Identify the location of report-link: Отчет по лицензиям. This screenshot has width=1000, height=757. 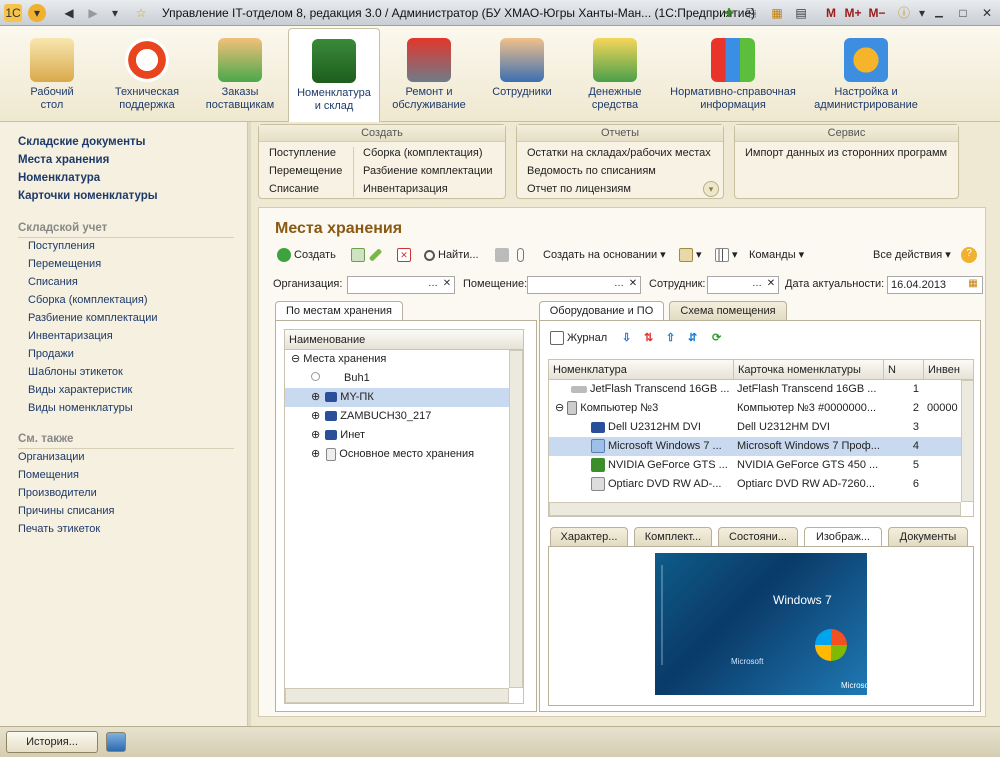
(579, 189).